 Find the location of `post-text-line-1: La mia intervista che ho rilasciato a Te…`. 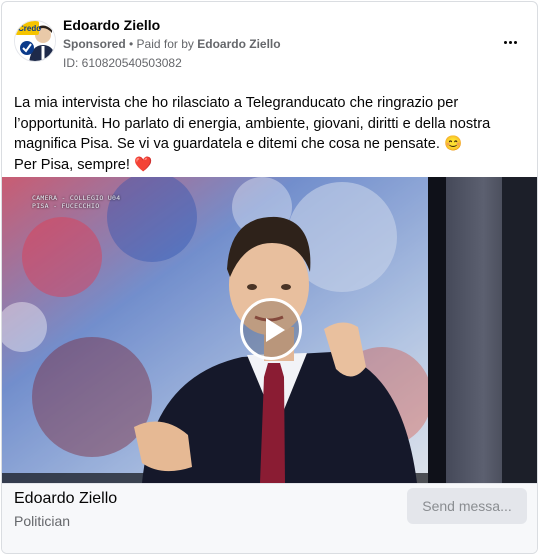

post-text-line-1: La mia intervista che ho rilasciato a Te… is located at coordinates (252, 123).